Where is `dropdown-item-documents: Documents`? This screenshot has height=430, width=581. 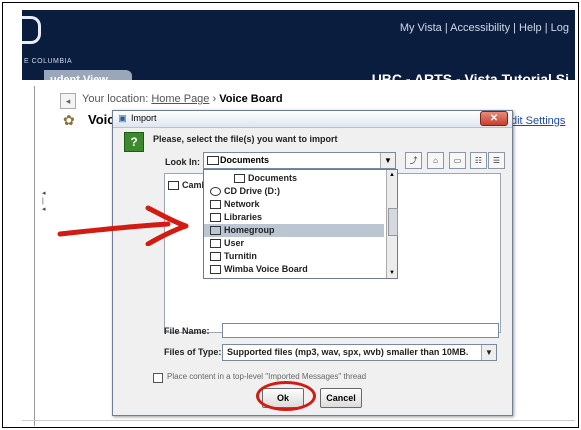 dropdown-item-documents: Documents is located at coordinates (306, 178).